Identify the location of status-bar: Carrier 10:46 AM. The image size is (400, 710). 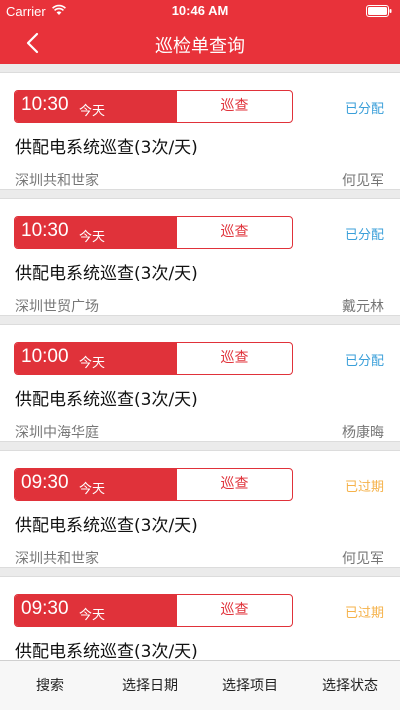
(200, 11).